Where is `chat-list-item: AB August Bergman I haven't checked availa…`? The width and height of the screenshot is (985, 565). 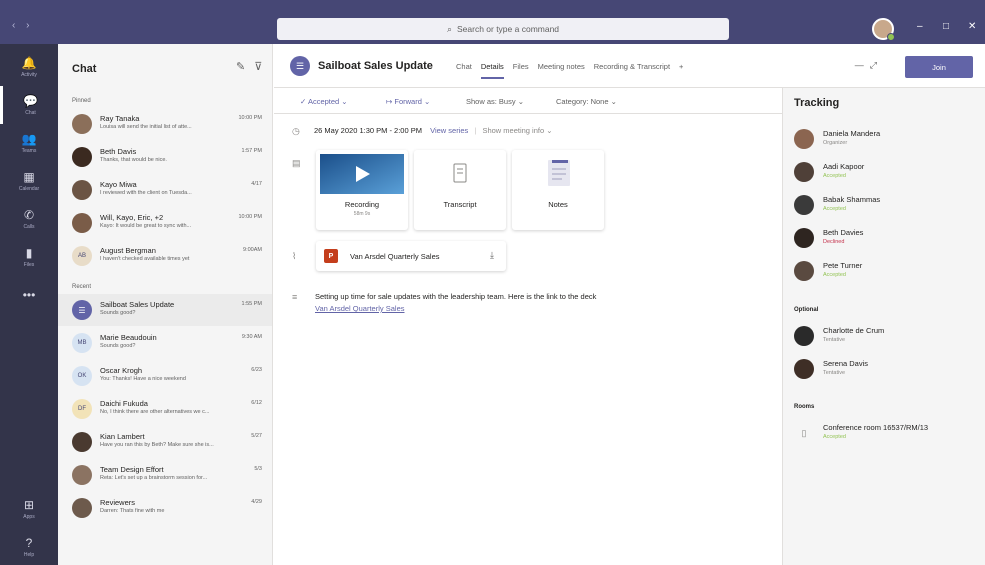
chat-list-item: AB August Bergman I haven't checked availa… is located at coordinates (165, 256).